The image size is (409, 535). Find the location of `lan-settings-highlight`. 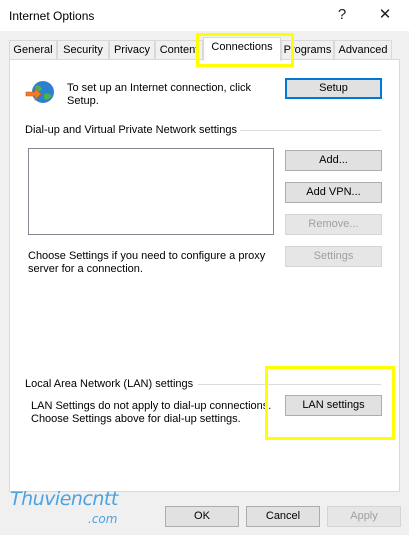

lan-settings-highlight is located at coordinates (330, 403).